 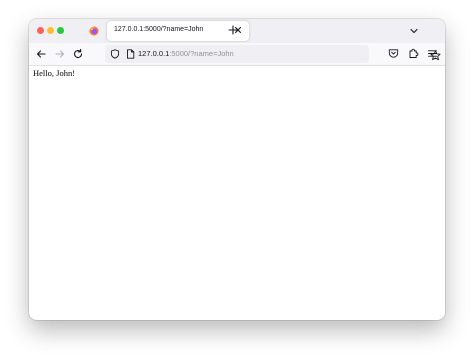 What do you see at coordinates (159, 29) in the screenshot?
I see `tab-title: 127.0.0.1:5000/?name=John` at bounding box center [159, 29].